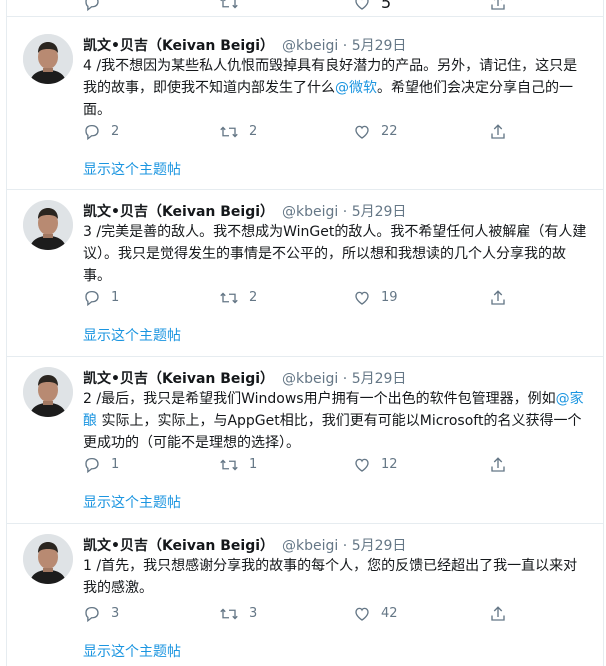  Describe the element at coordinates (101, 614) in the screenshot. I see `reply-button: 3` at that location.